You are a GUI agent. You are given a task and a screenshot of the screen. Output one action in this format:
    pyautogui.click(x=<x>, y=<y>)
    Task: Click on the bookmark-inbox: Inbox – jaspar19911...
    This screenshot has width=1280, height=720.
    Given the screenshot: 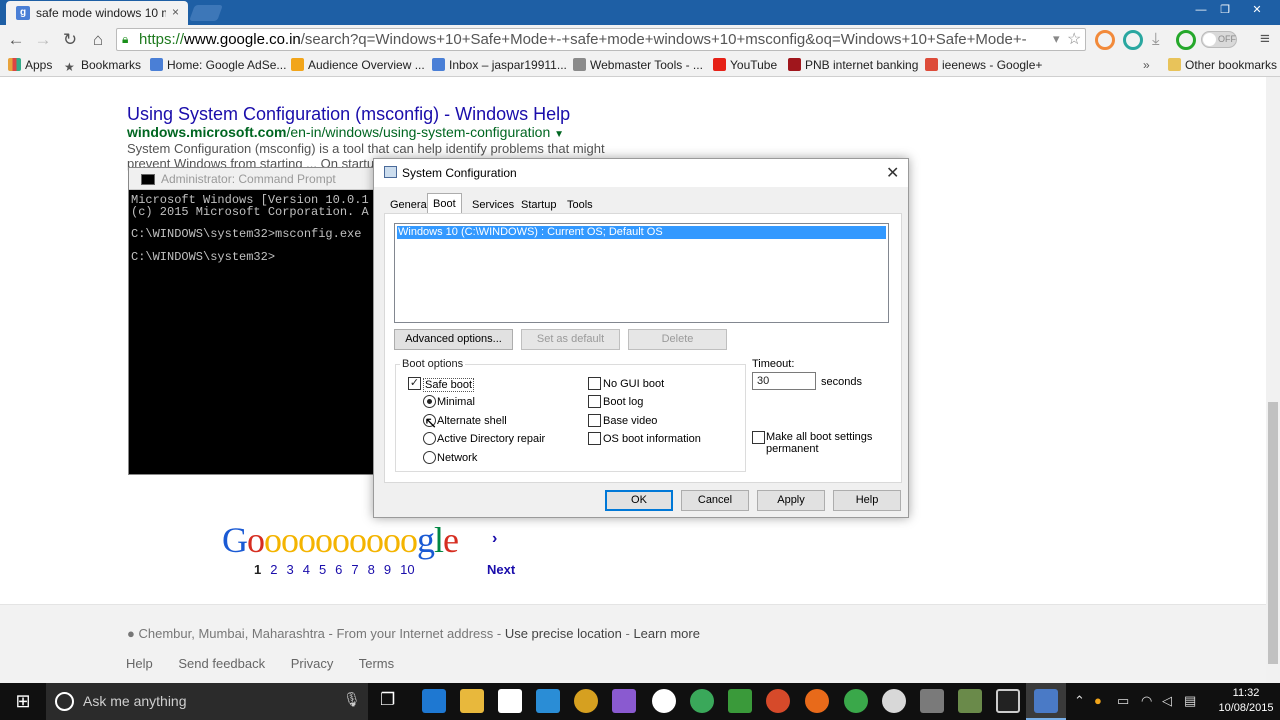 What is the action you would take?
    pyautogui.click(x=499, y=65)
    